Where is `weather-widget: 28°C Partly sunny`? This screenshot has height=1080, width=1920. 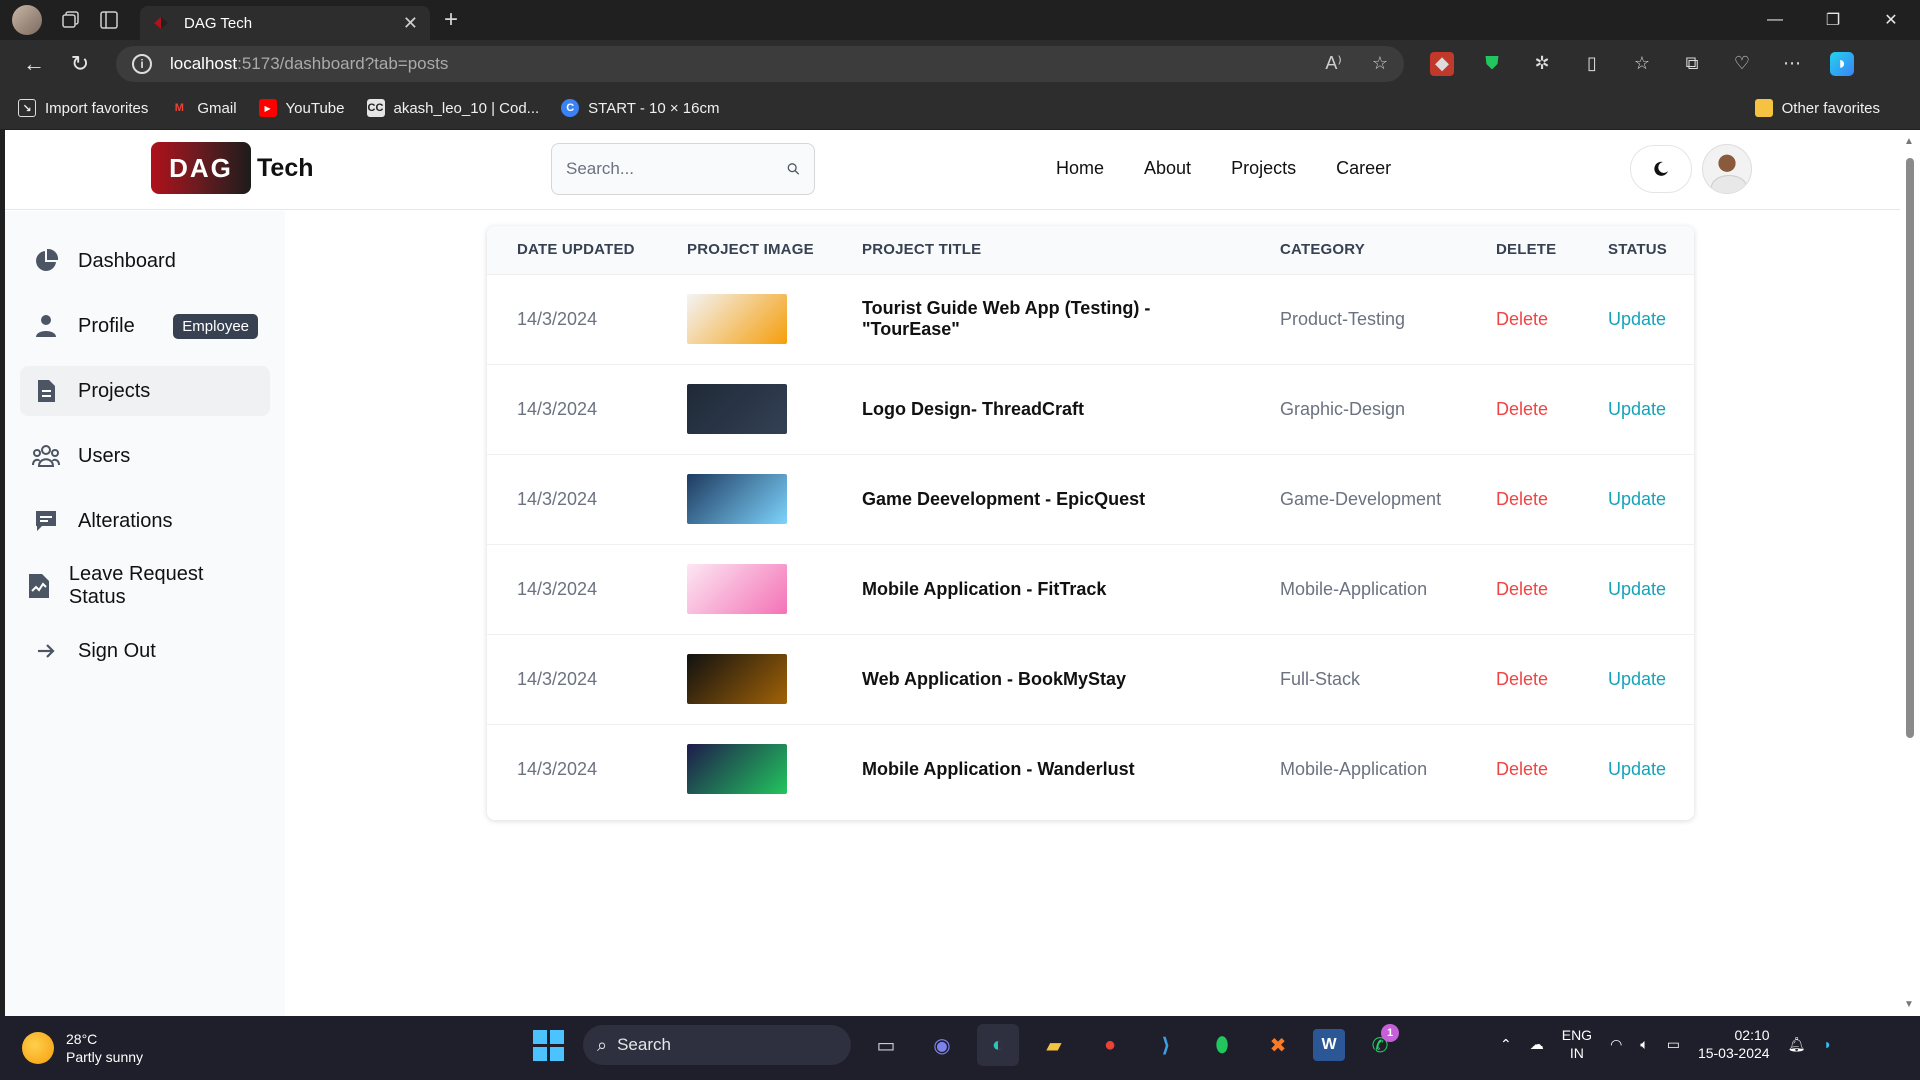 weather-widget: 28°C Partly sunny is located at coordinates (82, 1048).